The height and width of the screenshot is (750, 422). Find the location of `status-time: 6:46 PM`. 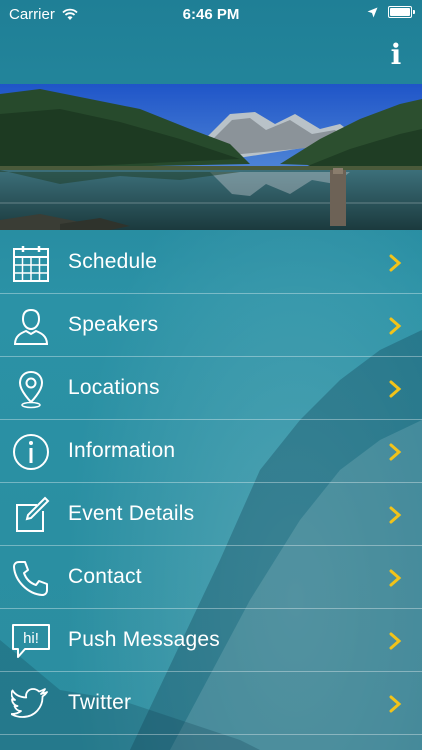

status-time: 6:46 PM is located at coordinates (211, 14).